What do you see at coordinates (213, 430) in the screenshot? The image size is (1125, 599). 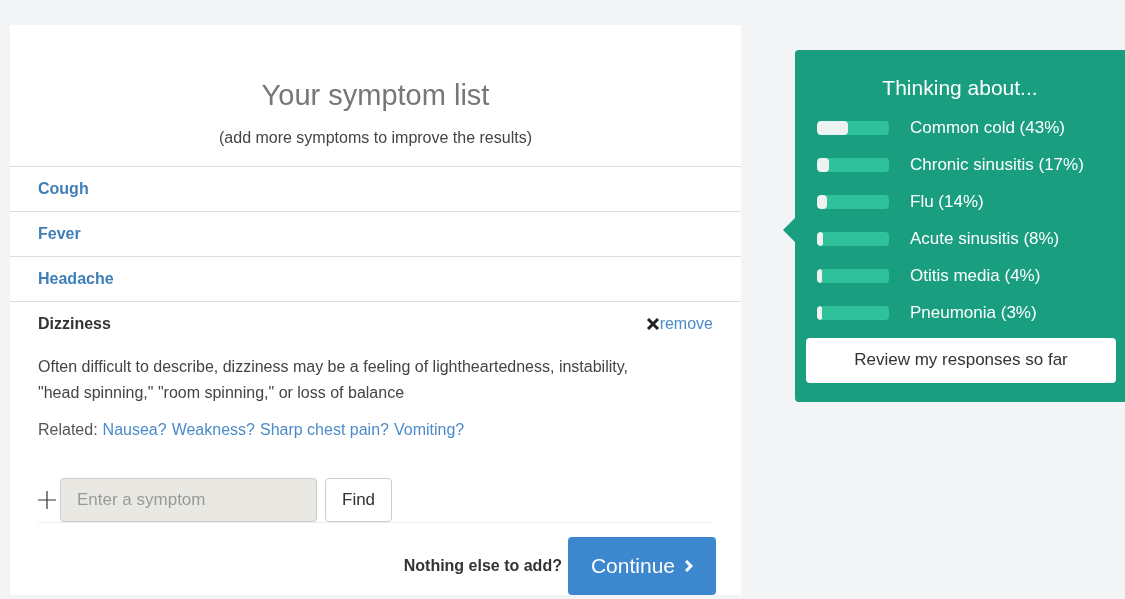 I see `related-symptom-link: Weakness?` at bounding box center [213, 430].